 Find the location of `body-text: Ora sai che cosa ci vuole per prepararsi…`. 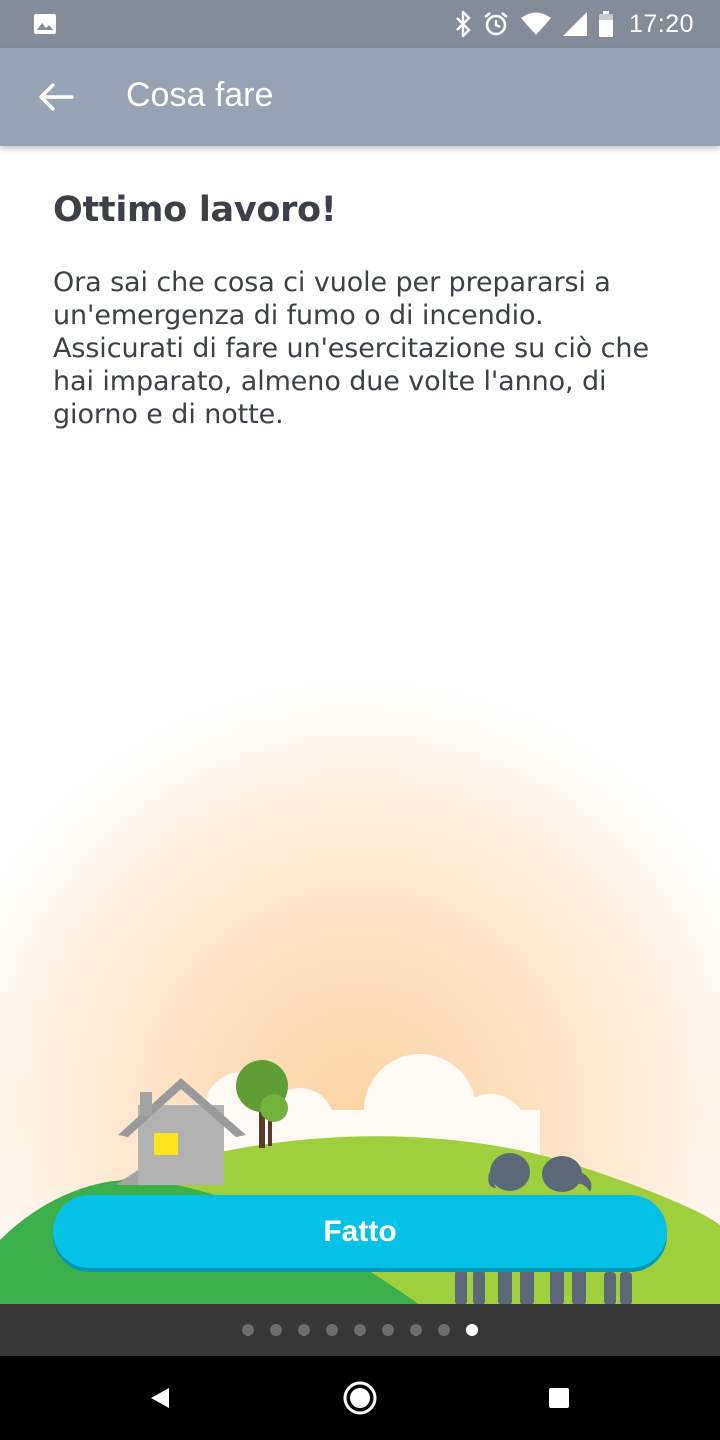

body-text: Ora sai che cosa ci vuole per prepararsi… is located at coordinates (351, 348).